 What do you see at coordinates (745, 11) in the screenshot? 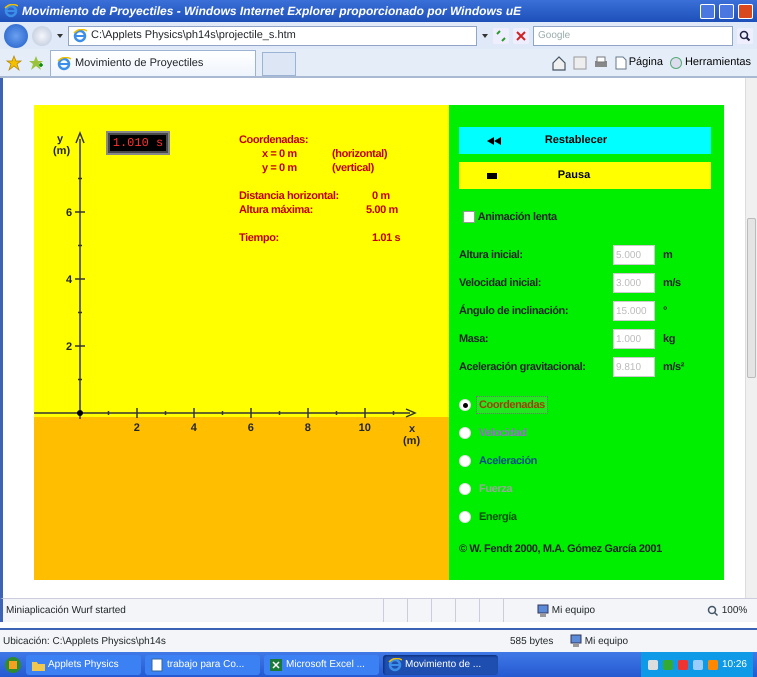
I see `close-button` at bounding box center [745, 11].